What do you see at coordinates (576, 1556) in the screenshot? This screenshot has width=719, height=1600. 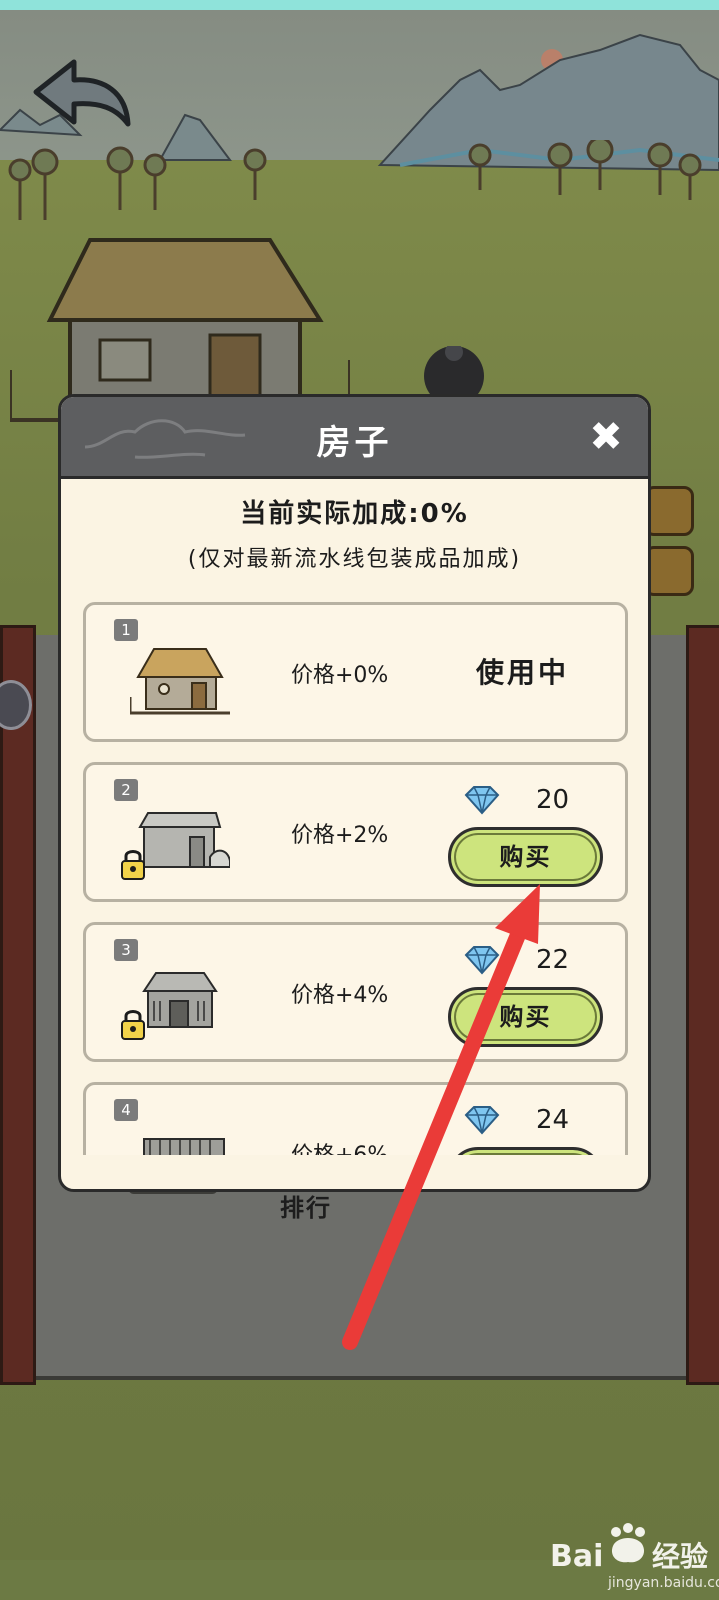 I see `svg-text: Bai` at bounding box center [576, 1556].